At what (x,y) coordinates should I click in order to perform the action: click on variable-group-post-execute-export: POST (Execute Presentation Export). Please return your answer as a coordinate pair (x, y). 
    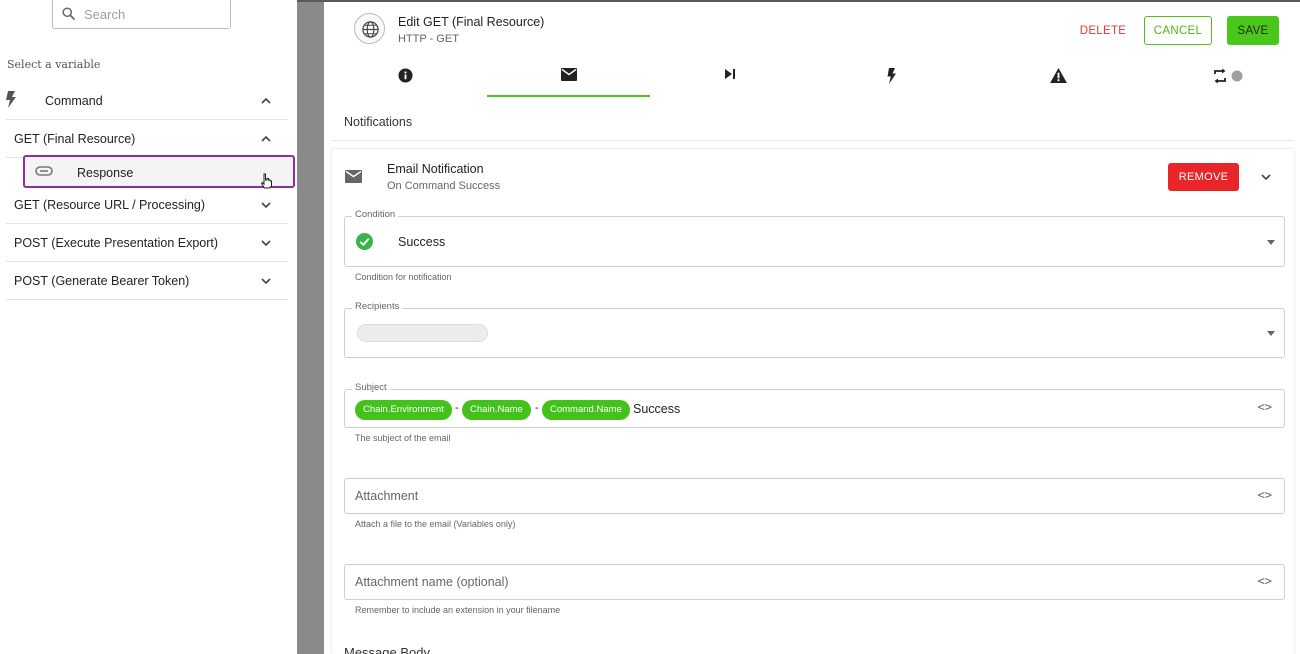
    Looking at the image, I should click on (147, 243).